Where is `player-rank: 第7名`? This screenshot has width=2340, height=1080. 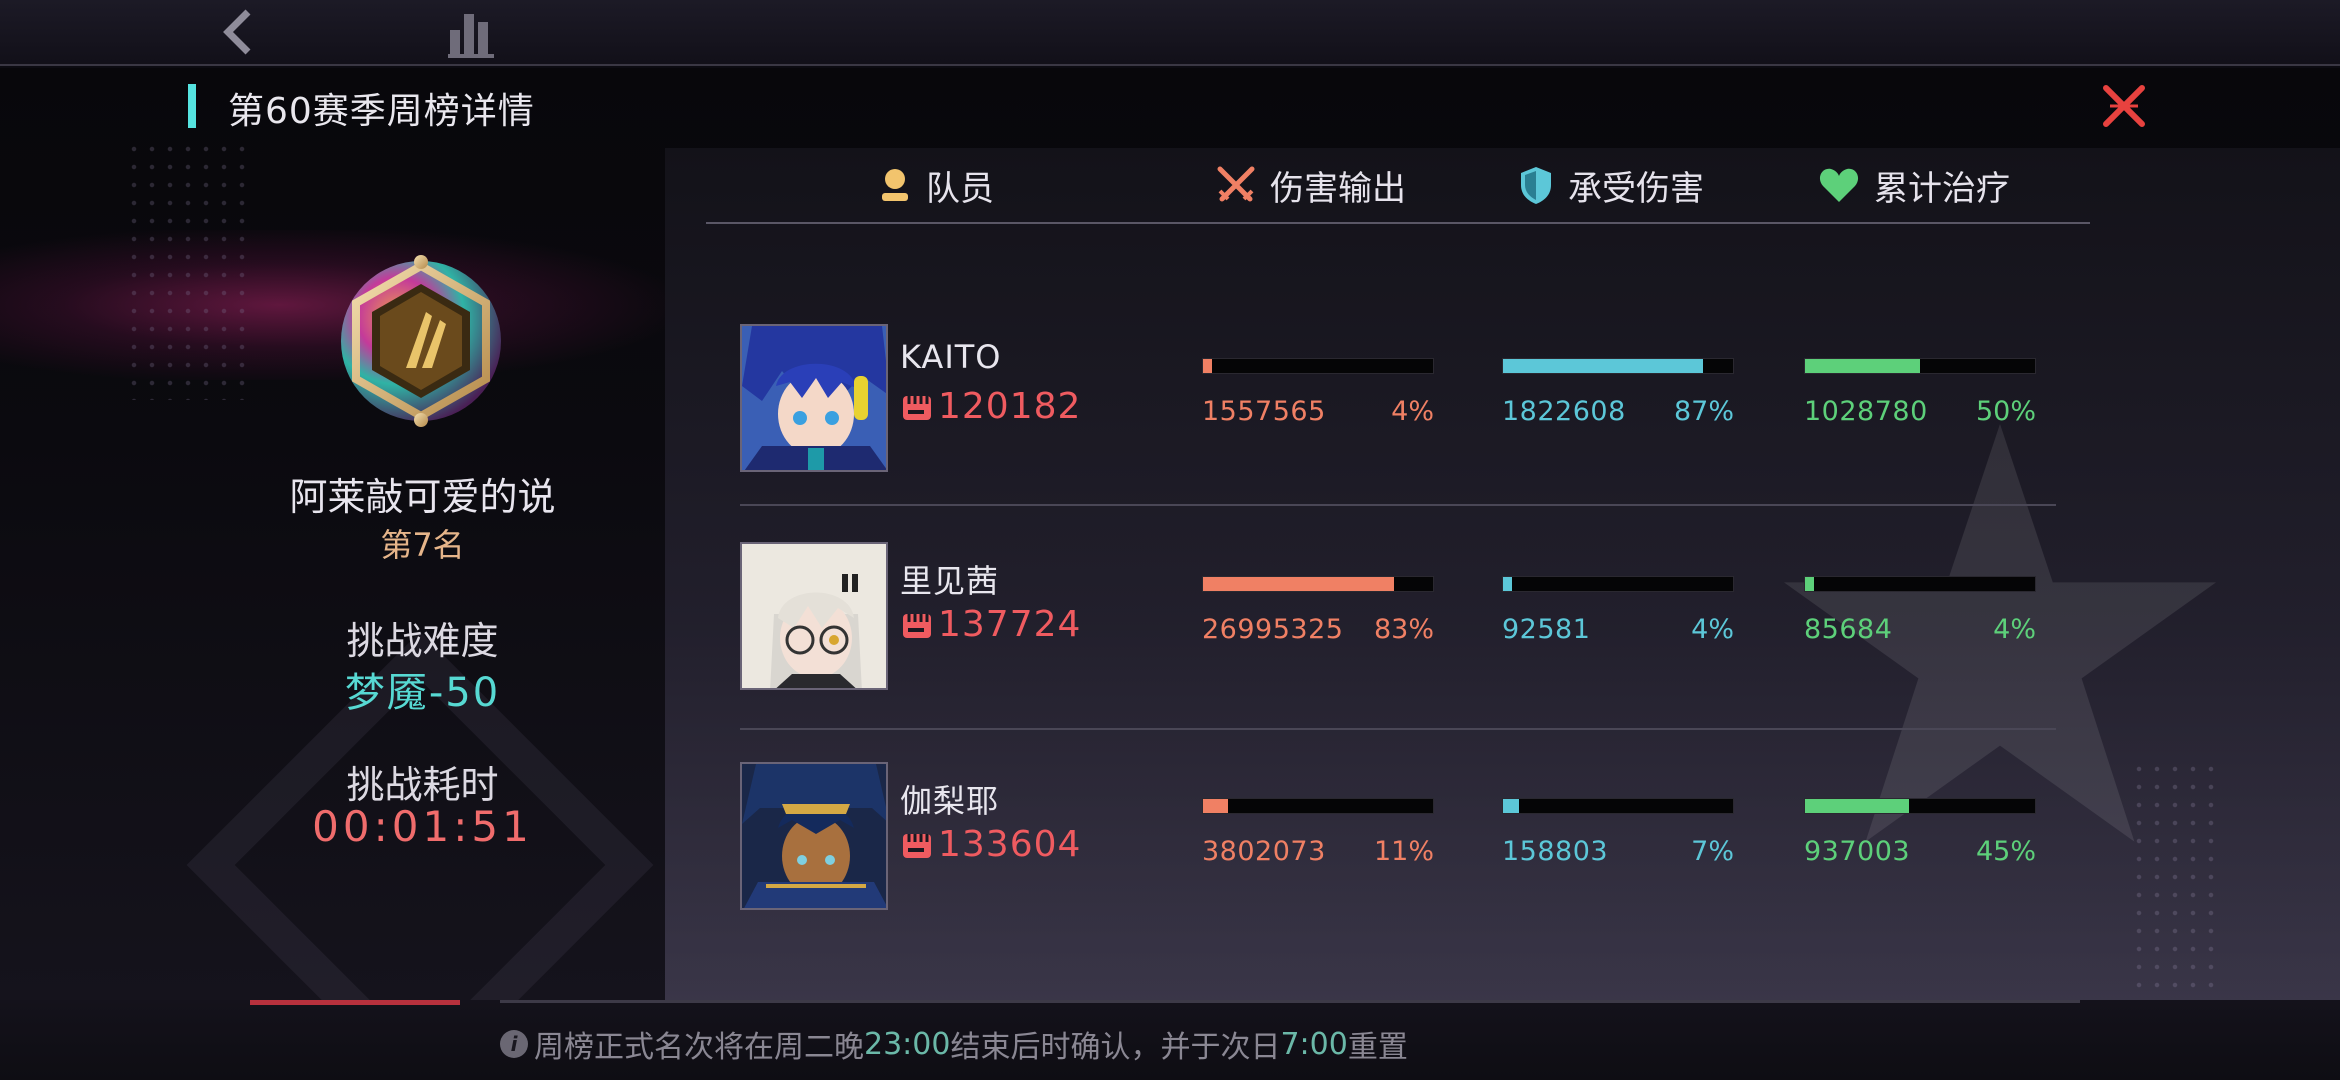
player-rank: 第7名 is located at coordinates (422, 545).